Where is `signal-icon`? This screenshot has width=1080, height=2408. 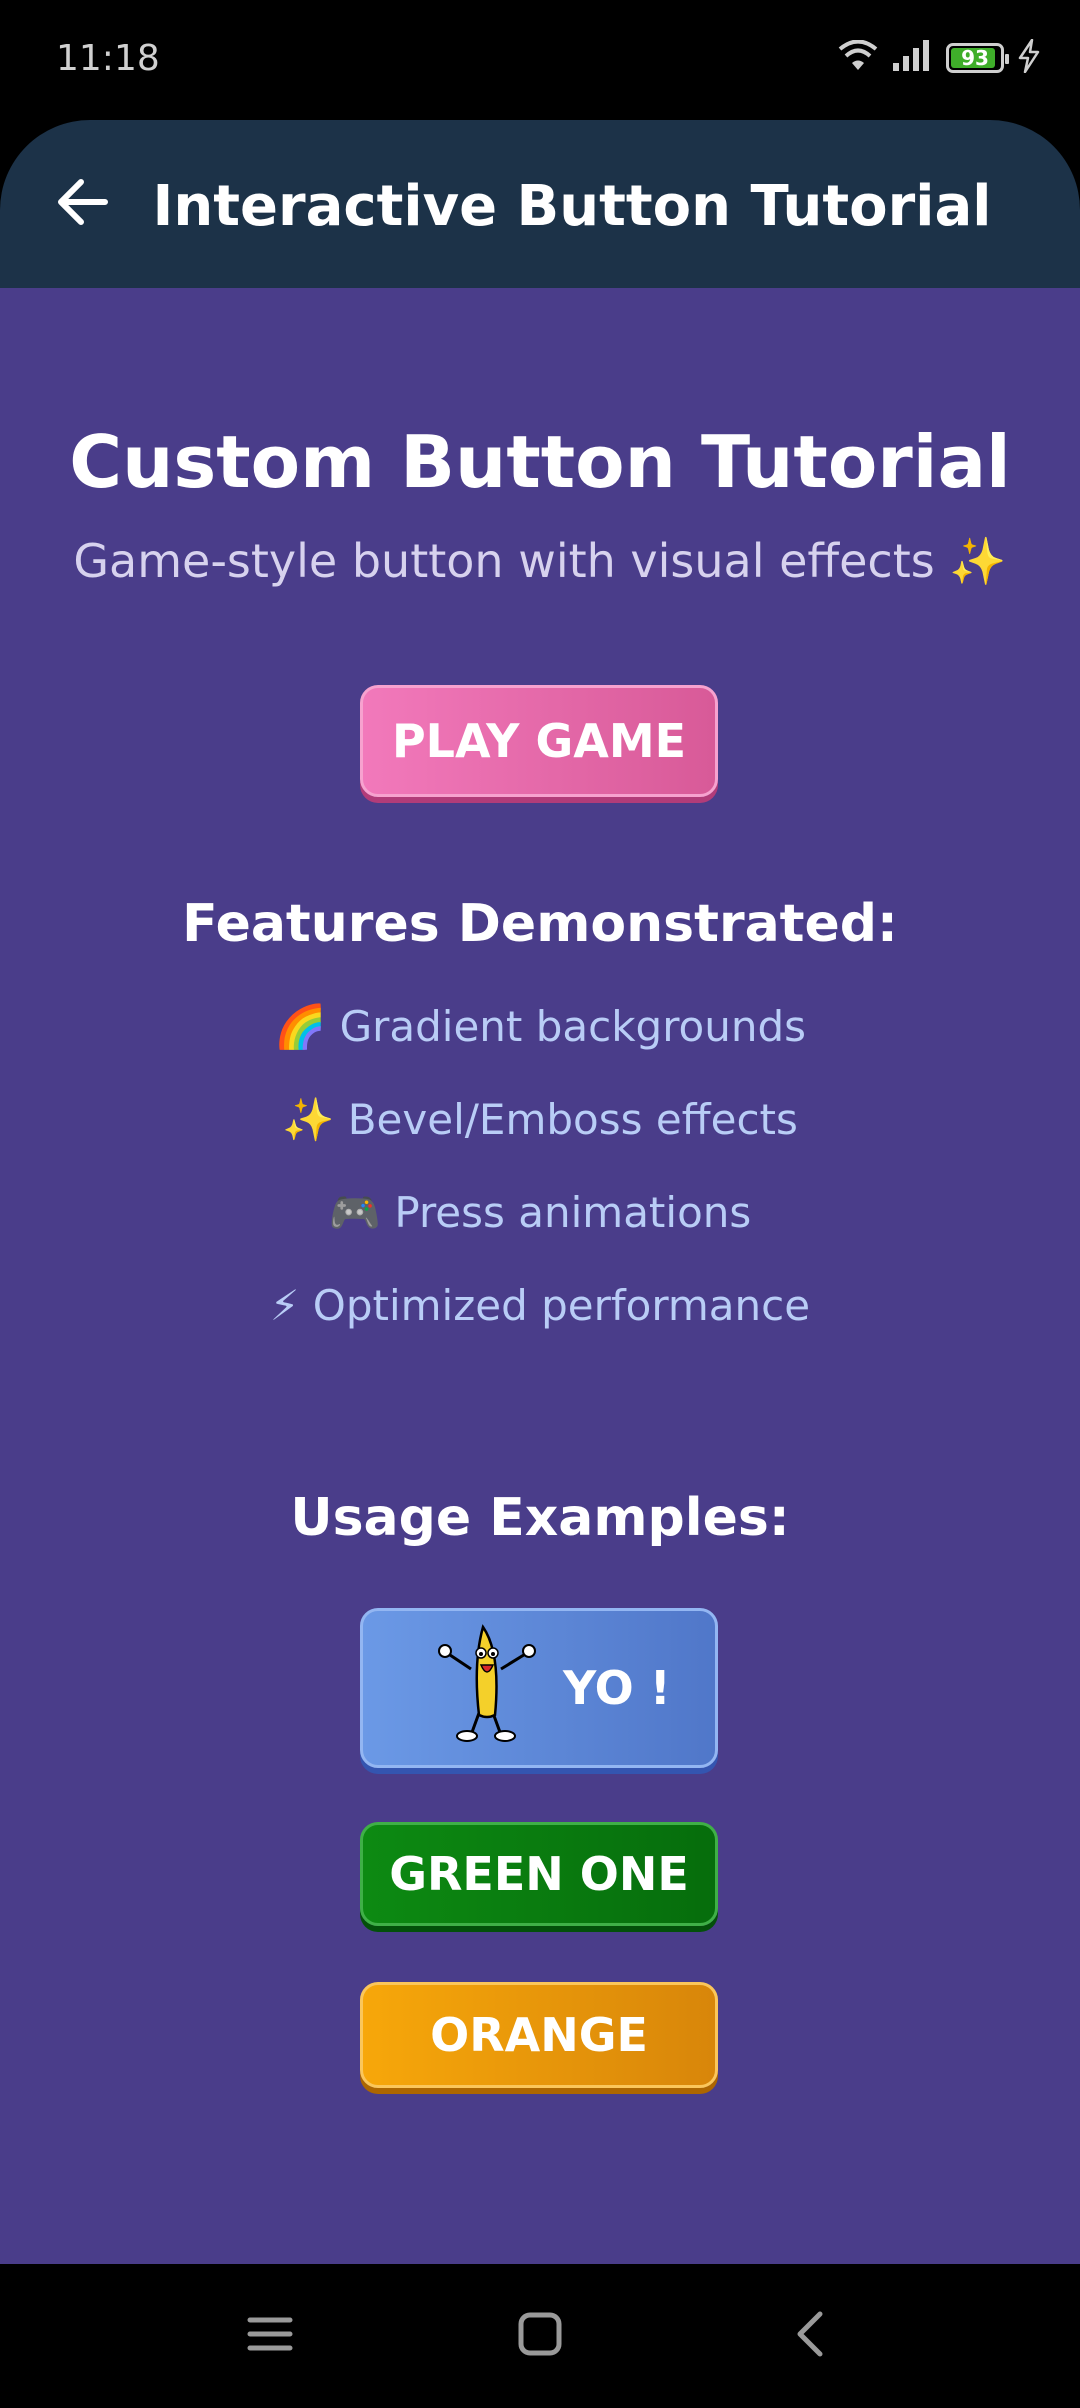
signal-icon is located at coordinates (912, 58).